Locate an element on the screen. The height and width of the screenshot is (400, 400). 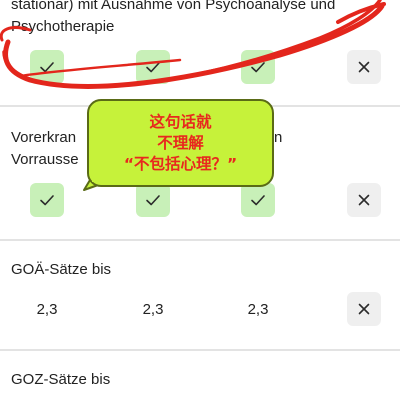
row-title-vorerkrankungen-line2: Vorrausse is located at coordinates (45, 159).